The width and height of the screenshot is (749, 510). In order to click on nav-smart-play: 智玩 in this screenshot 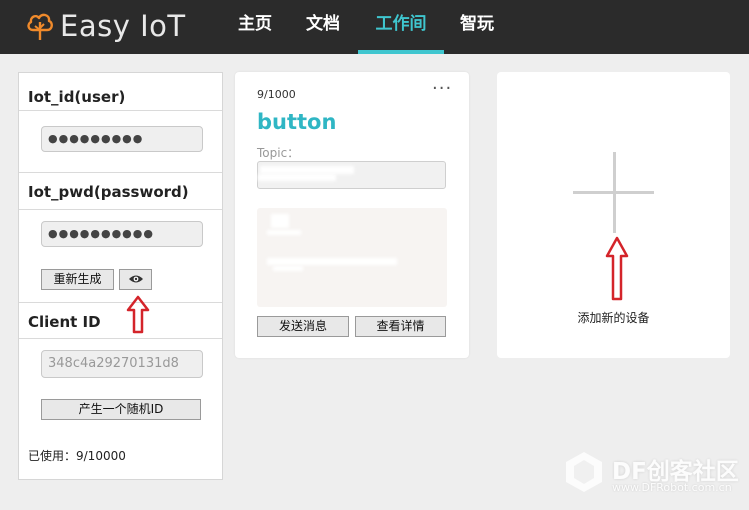, I will do `click(477, 27)`.